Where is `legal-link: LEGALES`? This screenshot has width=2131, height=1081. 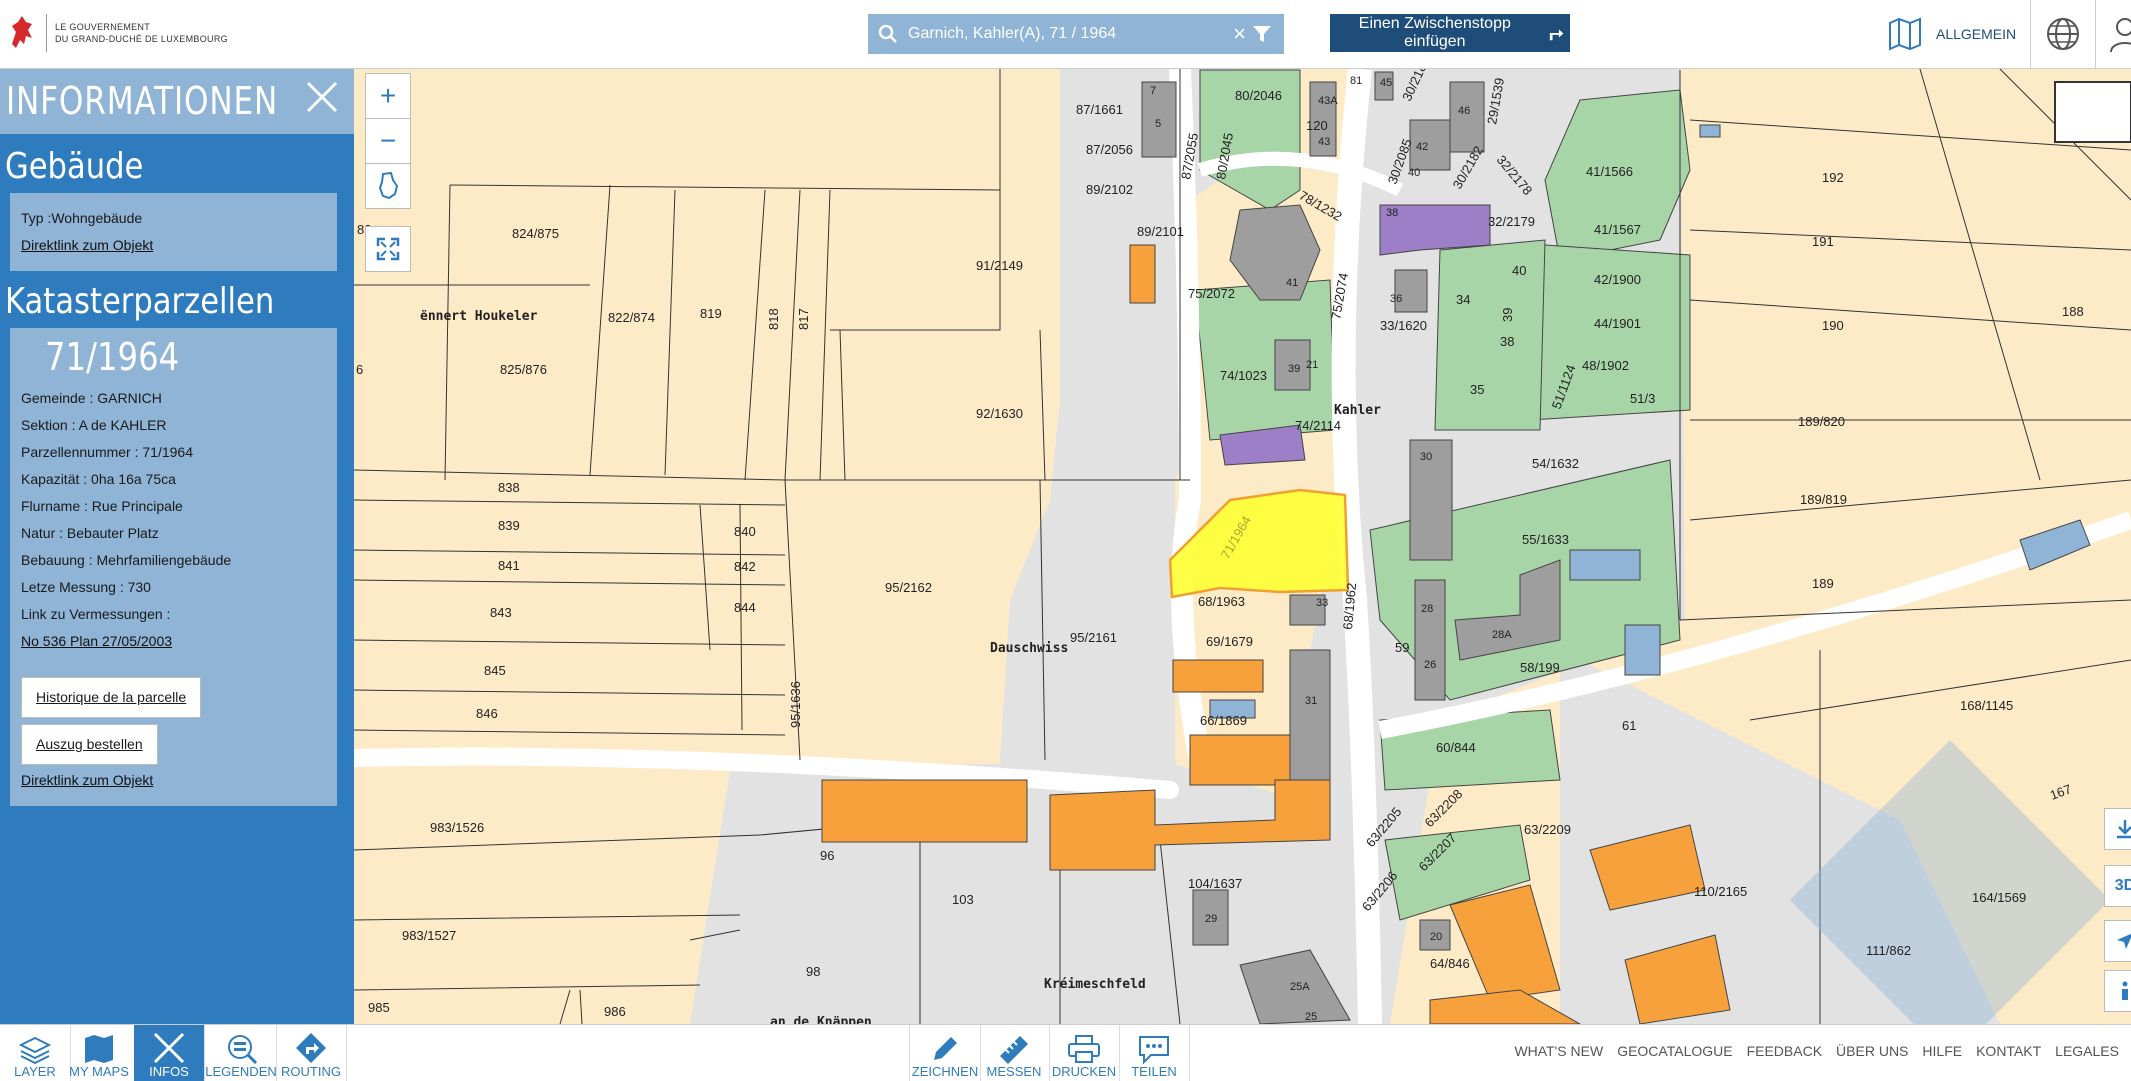 legal-link: LEGALES is located at coordinates (2087, 1051).